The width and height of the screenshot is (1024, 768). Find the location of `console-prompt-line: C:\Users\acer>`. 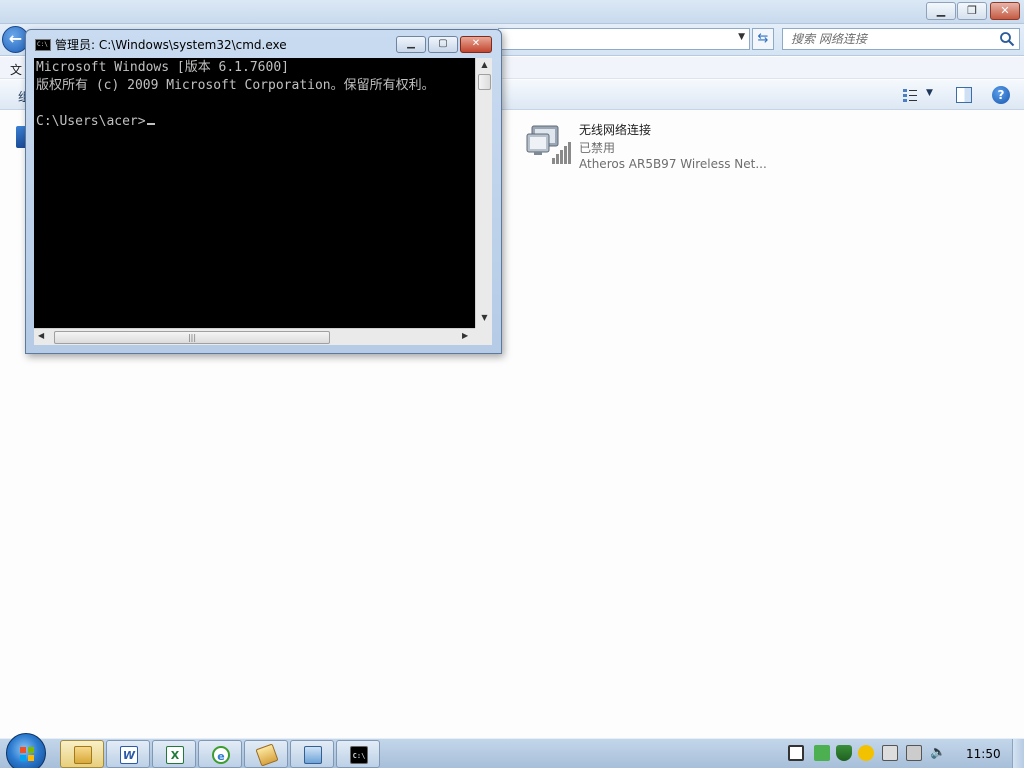

console-prompt-line: C:\Users\acer> is located at coordinates (254, 122).